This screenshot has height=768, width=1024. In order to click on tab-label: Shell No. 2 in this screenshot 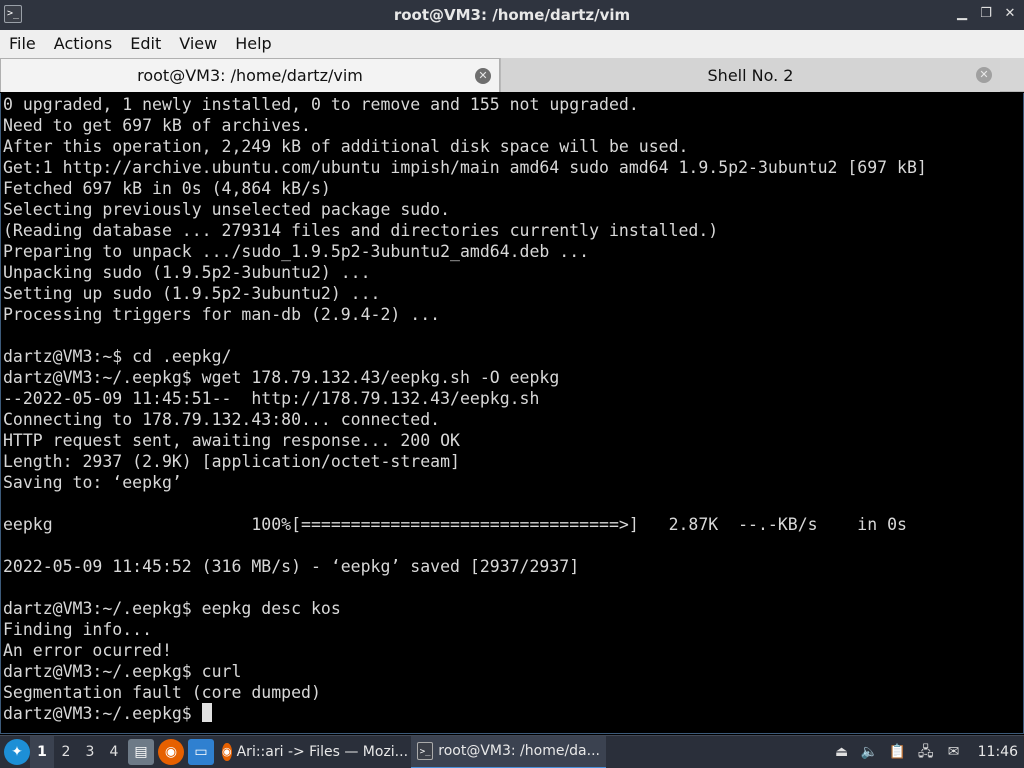, I will do `click(750, 75)`.